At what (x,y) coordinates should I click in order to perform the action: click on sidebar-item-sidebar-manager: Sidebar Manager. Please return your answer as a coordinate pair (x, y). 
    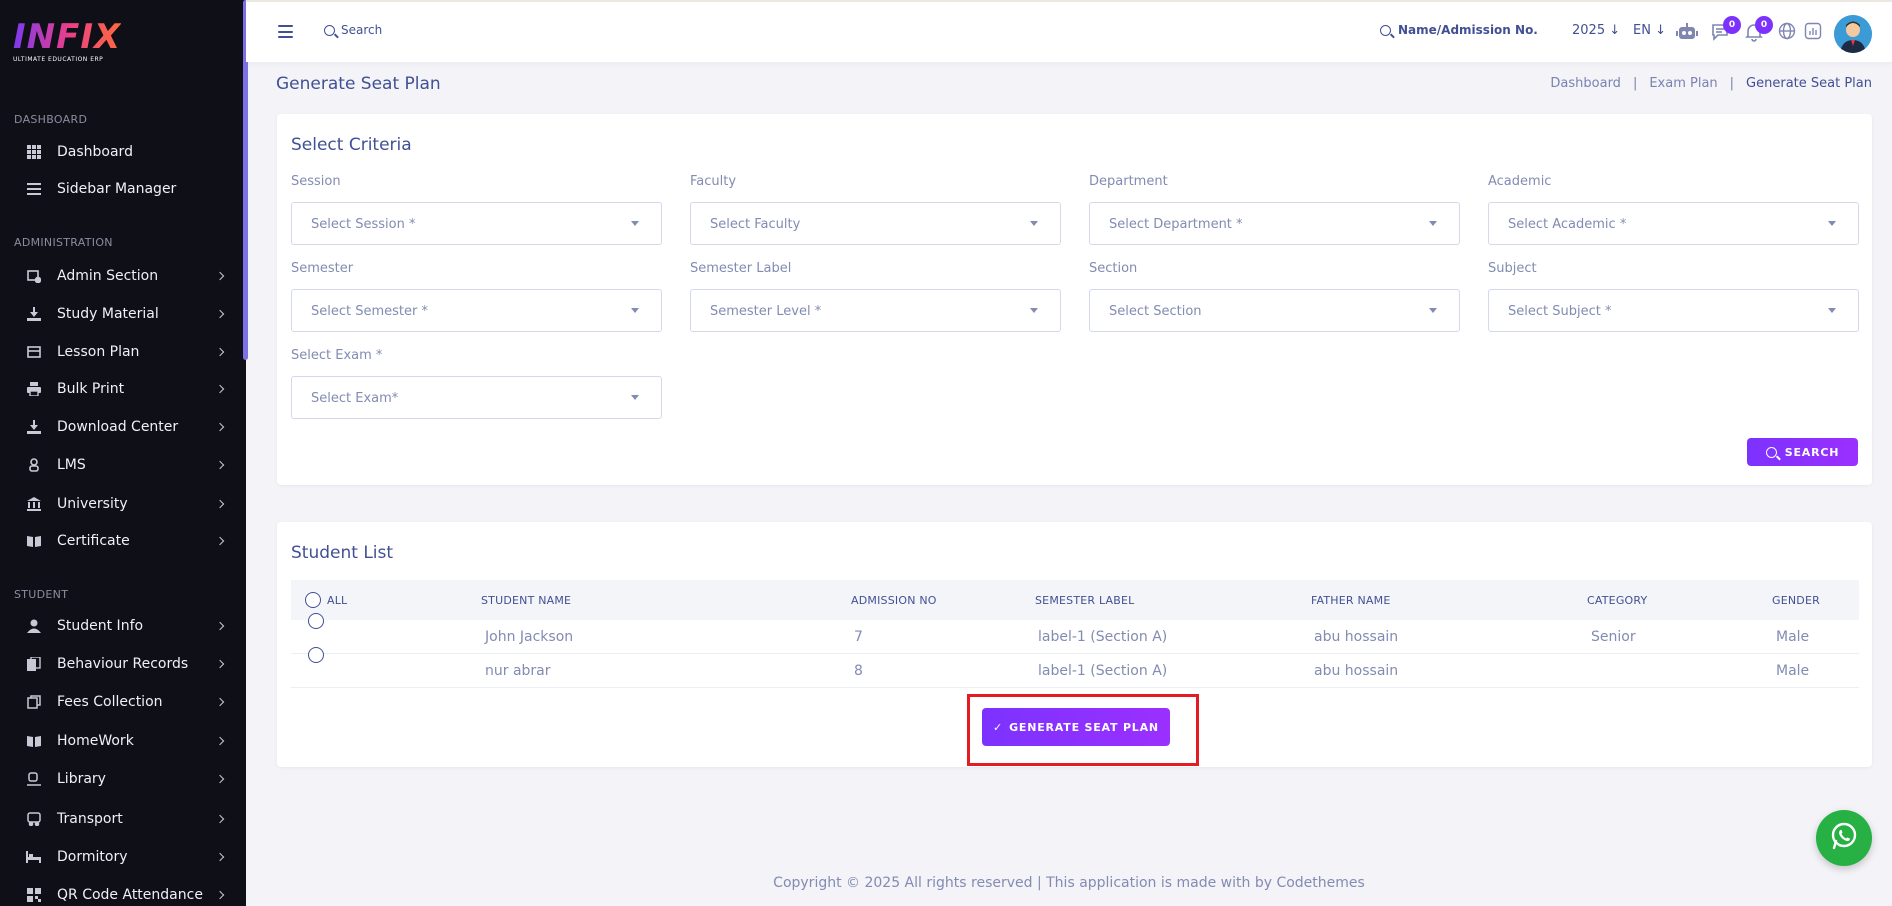
    Looking at the image, I should click on (121, 189).